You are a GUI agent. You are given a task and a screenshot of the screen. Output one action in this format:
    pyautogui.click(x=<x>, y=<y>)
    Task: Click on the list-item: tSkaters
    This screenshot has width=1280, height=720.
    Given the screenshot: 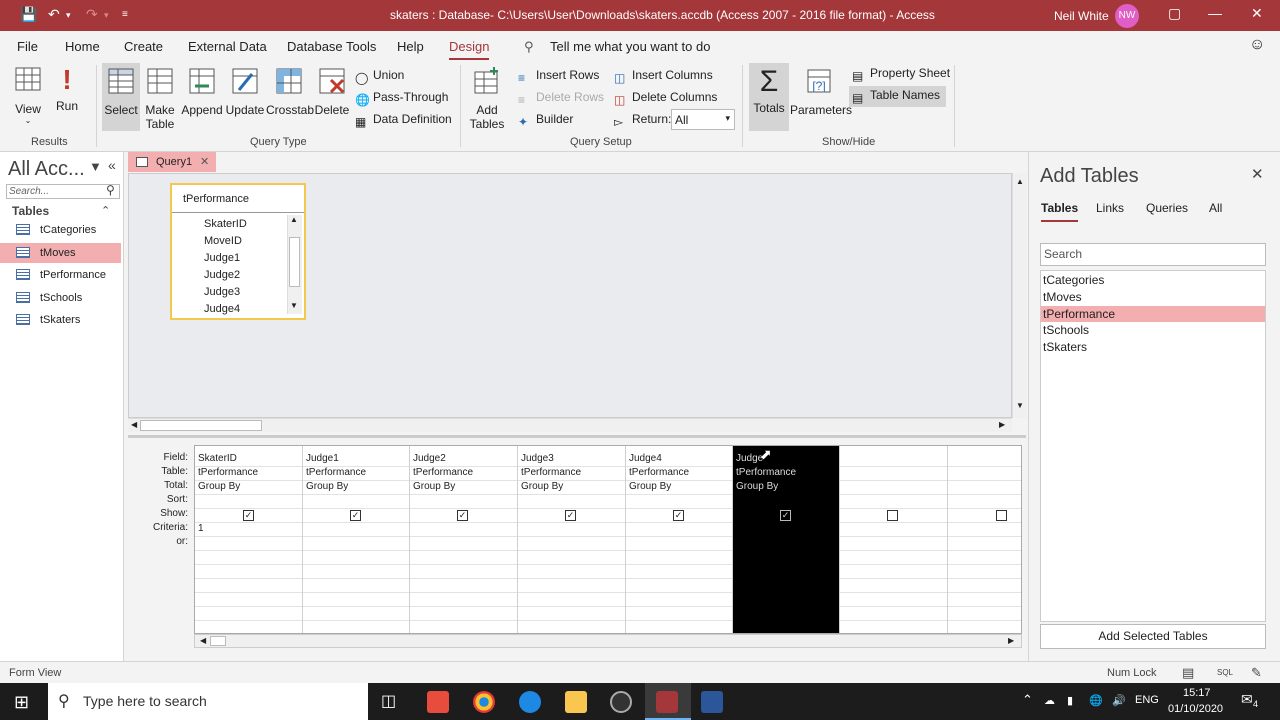 What is the action you would take?
    pyautogui.click(x=1153, y=347)
    